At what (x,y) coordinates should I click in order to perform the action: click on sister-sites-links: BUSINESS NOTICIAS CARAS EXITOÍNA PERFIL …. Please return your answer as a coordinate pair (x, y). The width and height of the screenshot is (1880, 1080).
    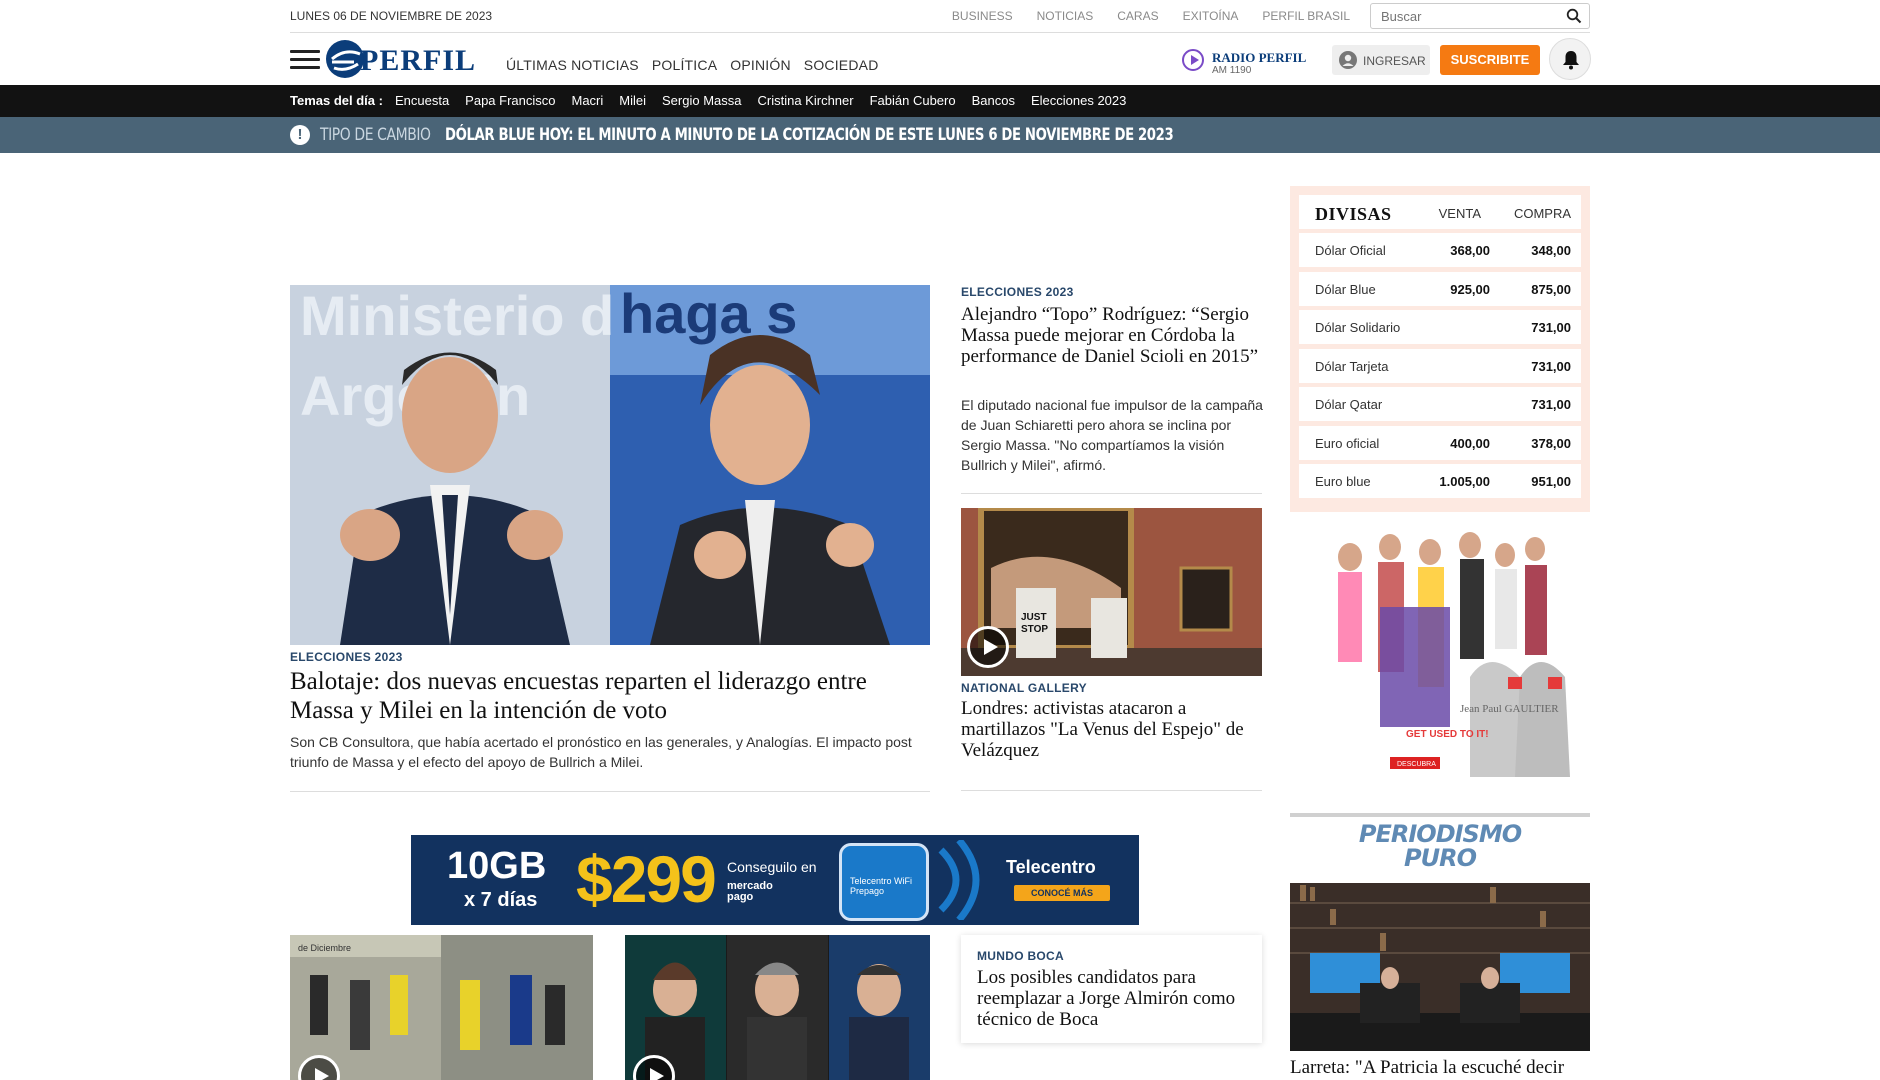
    Looking at the image, I should click on (1139, 16).